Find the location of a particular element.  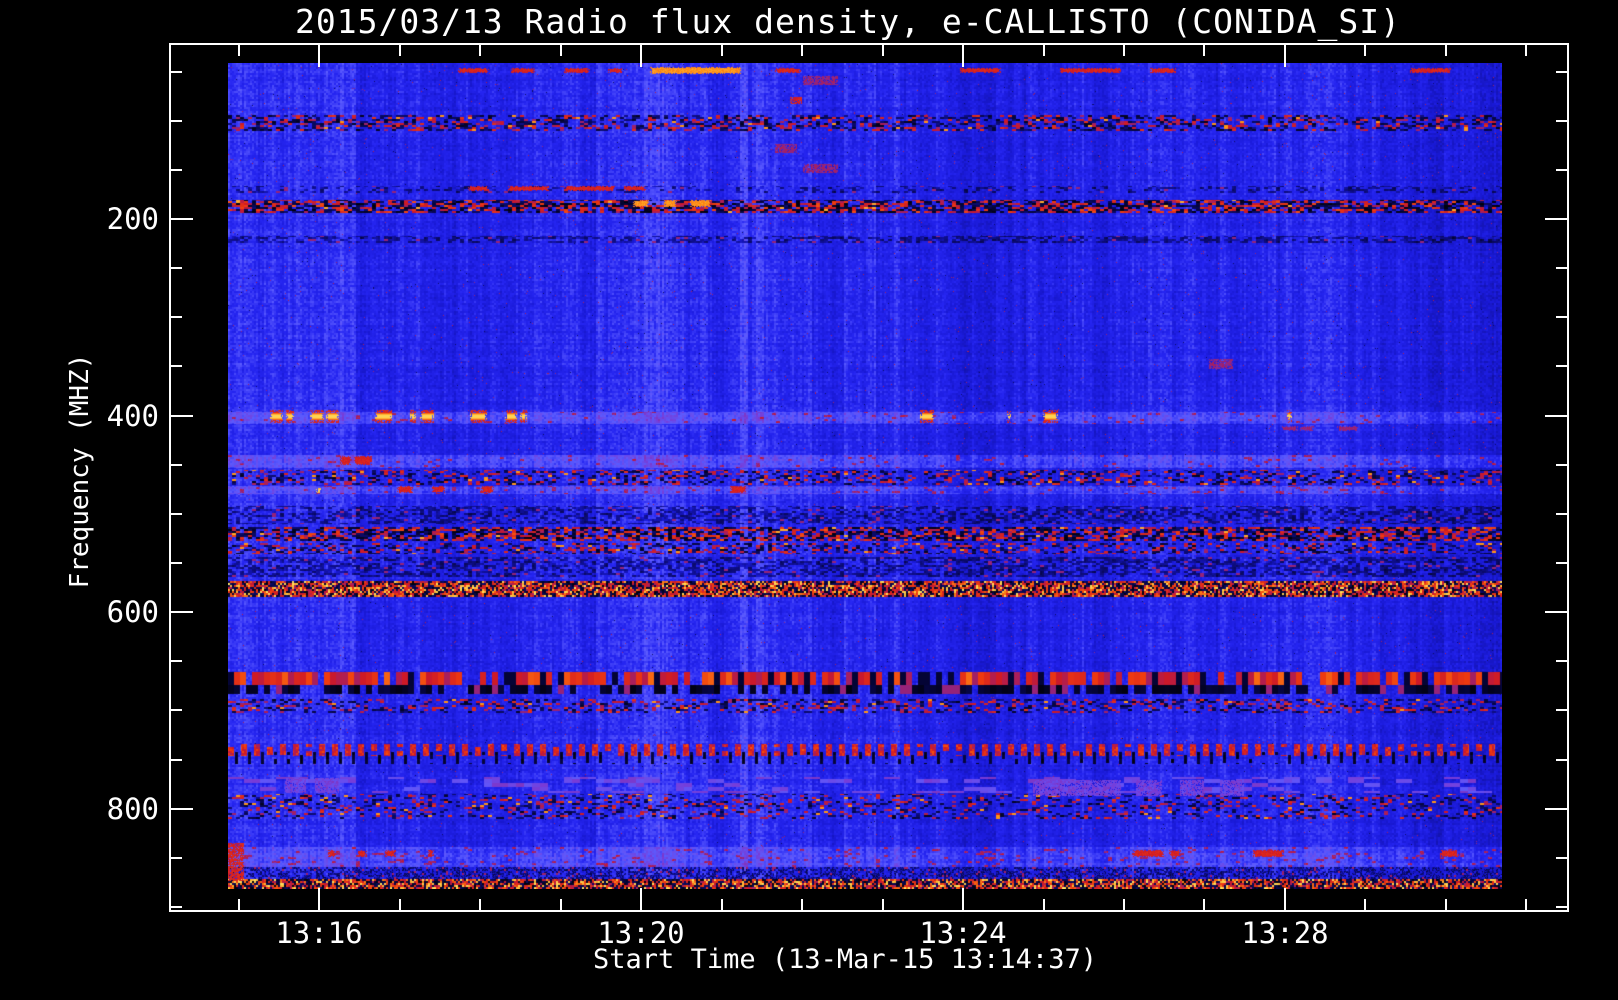

y-tick-label: 800 is located at coordinates (132, 809).